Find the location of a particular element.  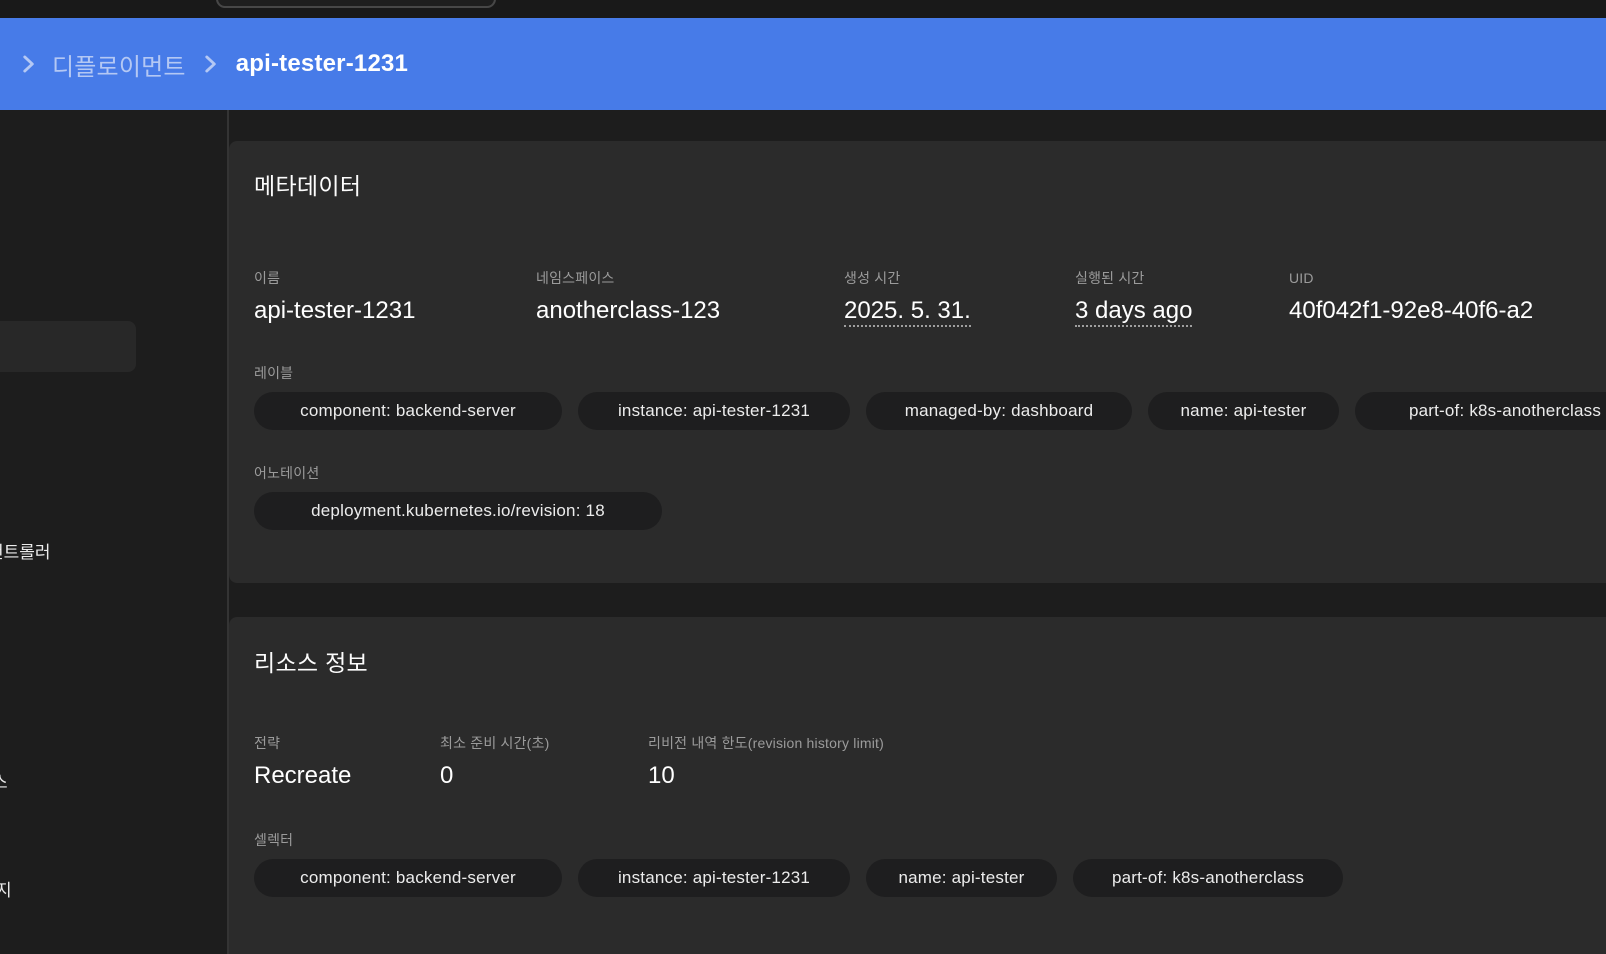

field-value: 40f042f1-92e8-40f6-a2 is located at coordinates (1411, 310).